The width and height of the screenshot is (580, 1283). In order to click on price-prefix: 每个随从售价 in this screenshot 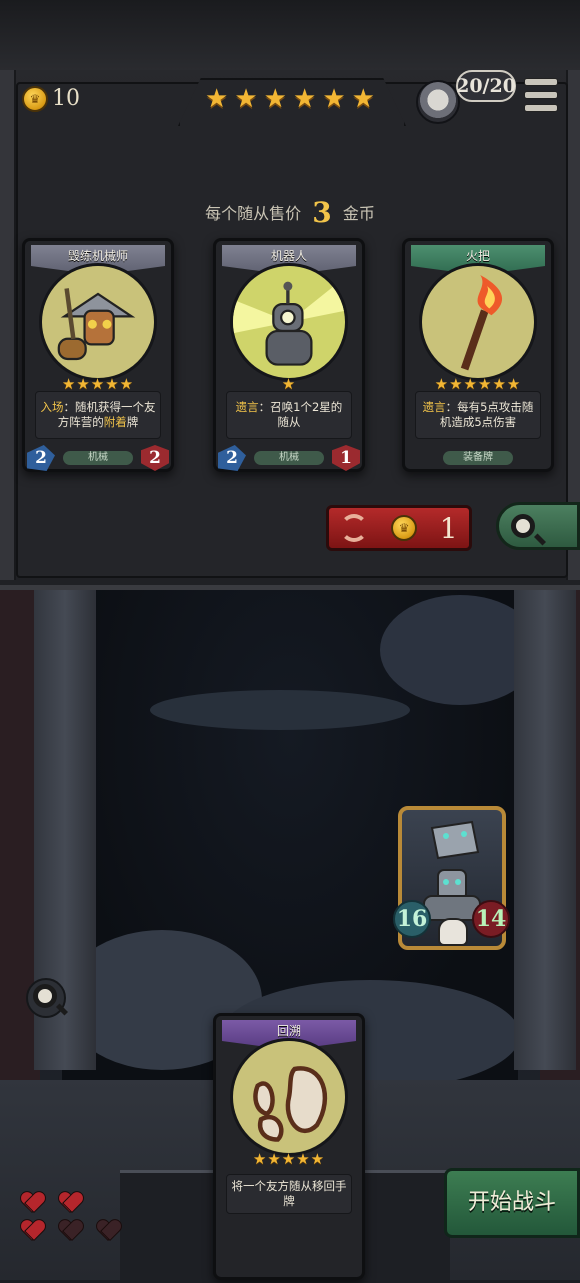, I will do `click(253, 213)`.